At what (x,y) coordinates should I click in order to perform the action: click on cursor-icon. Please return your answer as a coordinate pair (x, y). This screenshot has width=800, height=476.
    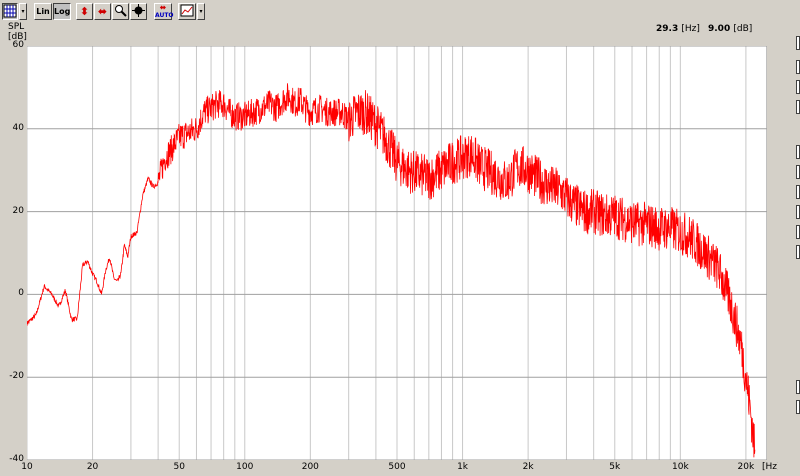
    Looking at the image, I should click on (138, 11).